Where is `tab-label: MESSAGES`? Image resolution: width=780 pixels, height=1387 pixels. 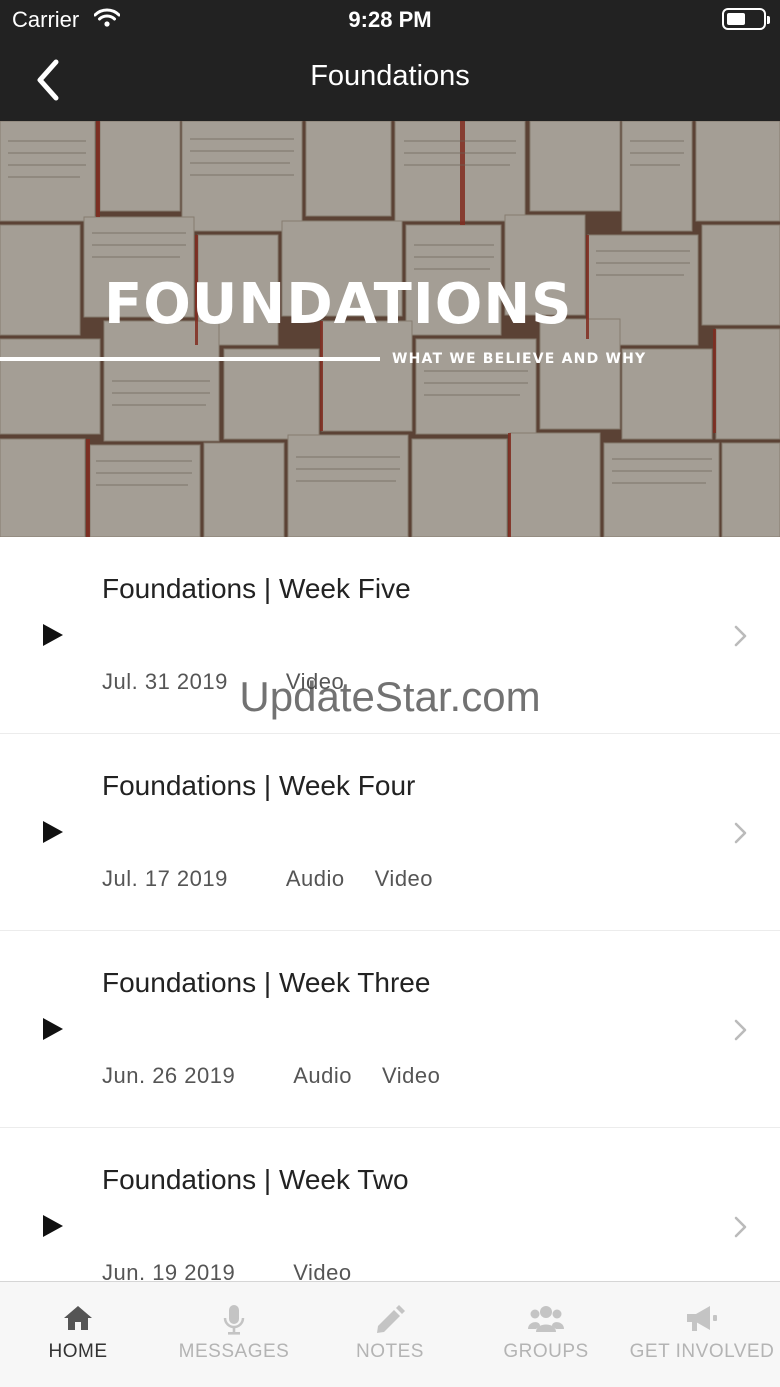 tab-label: MESSAGES is located at coordinates (234, 1351).